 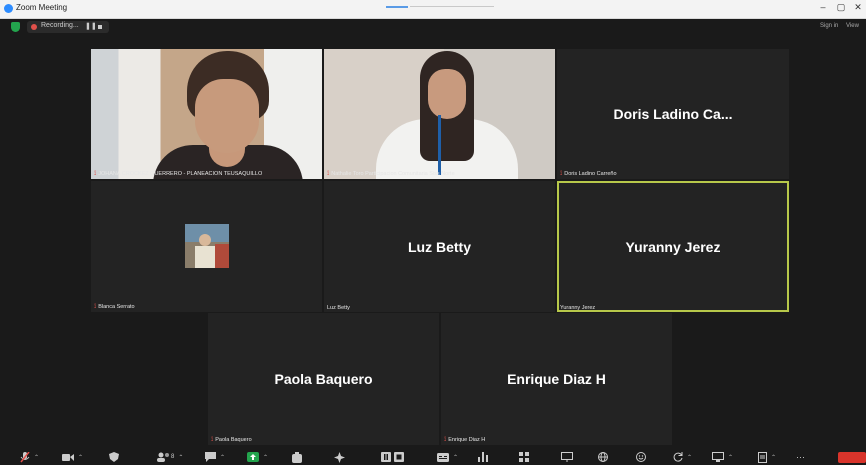 What do you see at coordinates (578, 308) in the screenshot?
I see `participant-name-label: Yuranny Jerez` at bounding box center [578, 308].